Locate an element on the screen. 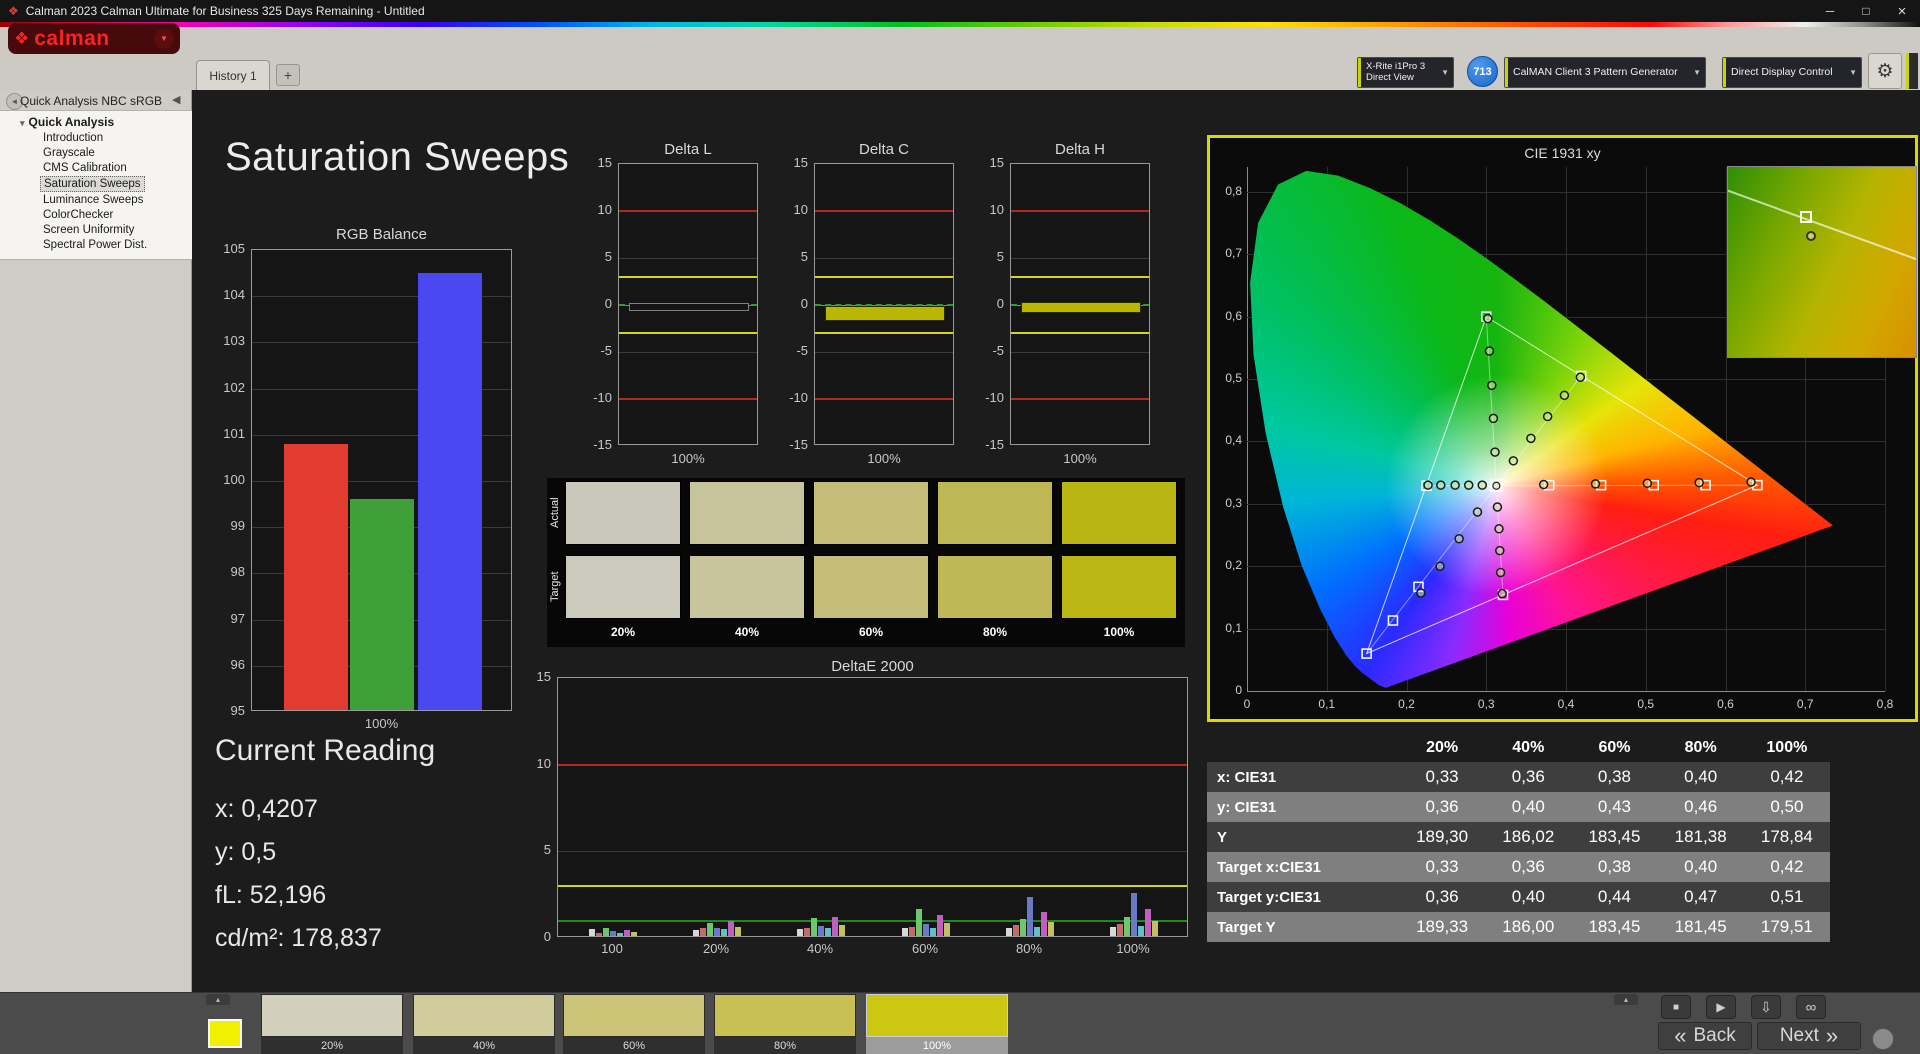  sidebar-collapse-button: ◀ is located at coordinates (176, 99).